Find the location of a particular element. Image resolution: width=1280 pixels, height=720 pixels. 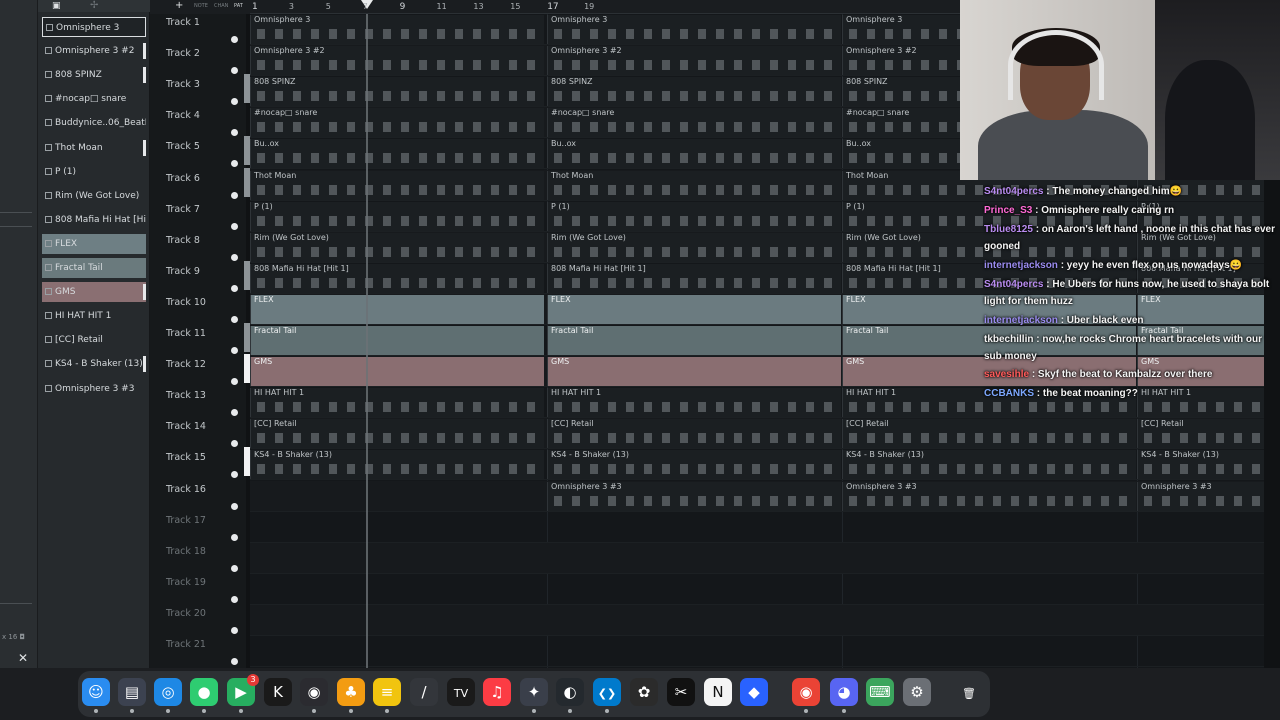

track-label: Track 10 is located at coordinates (186, 302).